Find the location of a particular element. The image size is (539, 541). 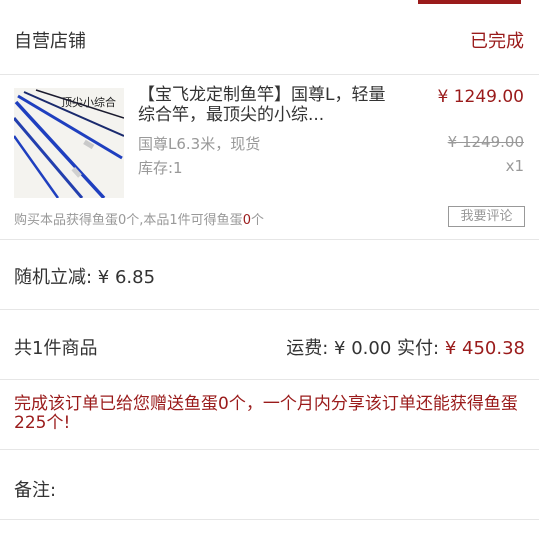

remark-label: 备注: is located at coordinates (35, 490).